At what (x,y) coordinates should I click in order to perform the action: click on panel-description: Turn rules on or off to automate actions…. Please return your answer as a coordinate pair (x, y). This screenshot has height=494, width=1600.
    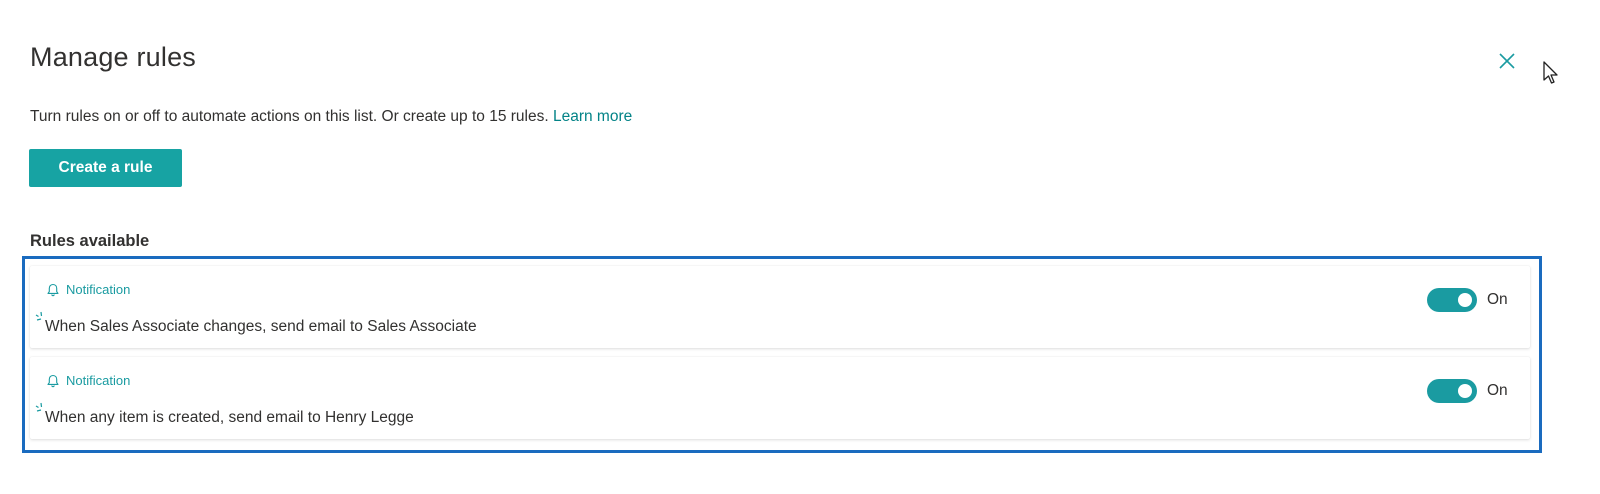
    Looking at the image, I should click on (331, 117).